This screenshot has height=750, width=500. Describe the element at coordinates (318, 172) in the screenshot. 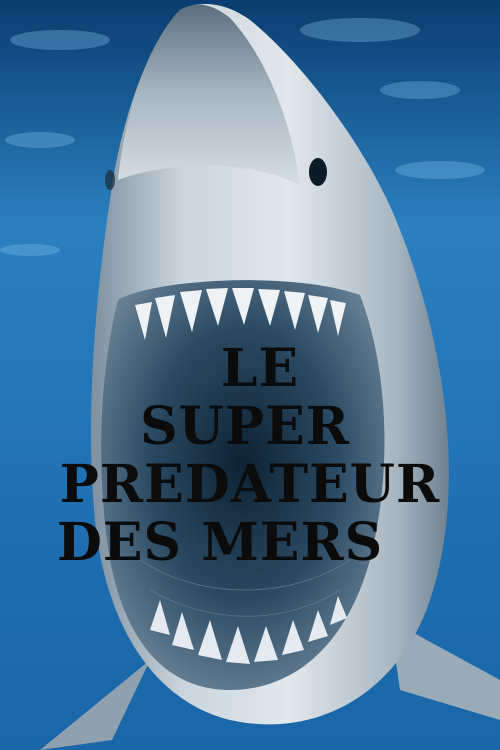

I see `shark-eye` at that location.